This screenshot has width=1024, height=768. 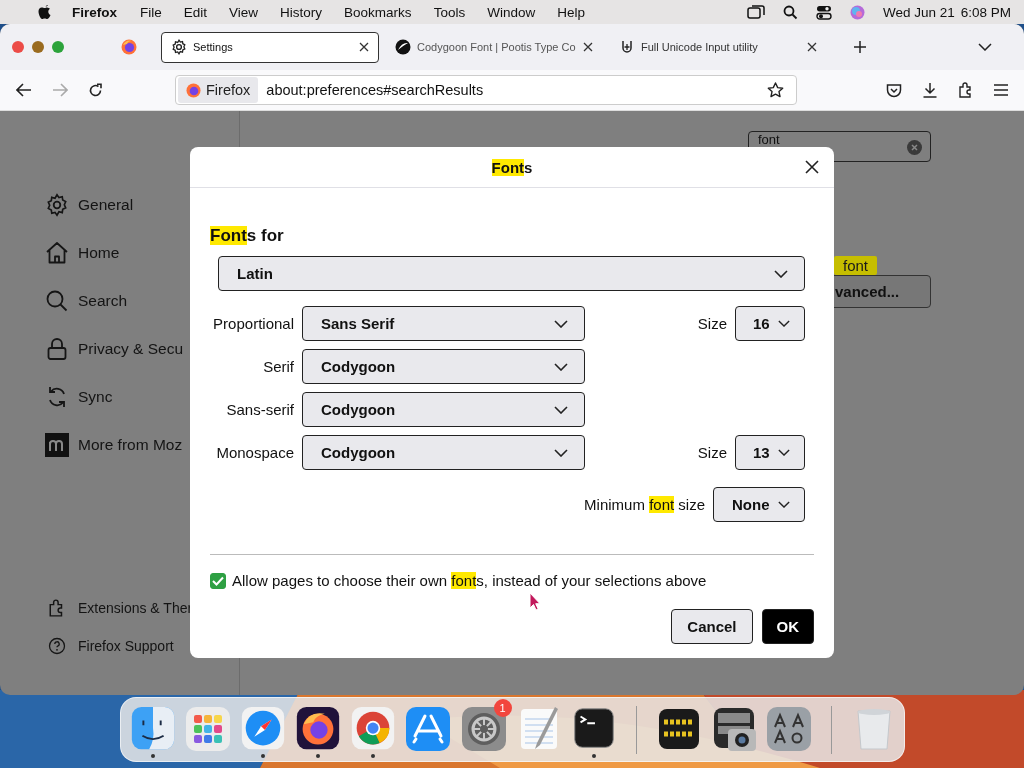 What do you see at coordinates (244, 12) in the screenshot?
I see `menu-item: View` at bounding box center [244, 12].